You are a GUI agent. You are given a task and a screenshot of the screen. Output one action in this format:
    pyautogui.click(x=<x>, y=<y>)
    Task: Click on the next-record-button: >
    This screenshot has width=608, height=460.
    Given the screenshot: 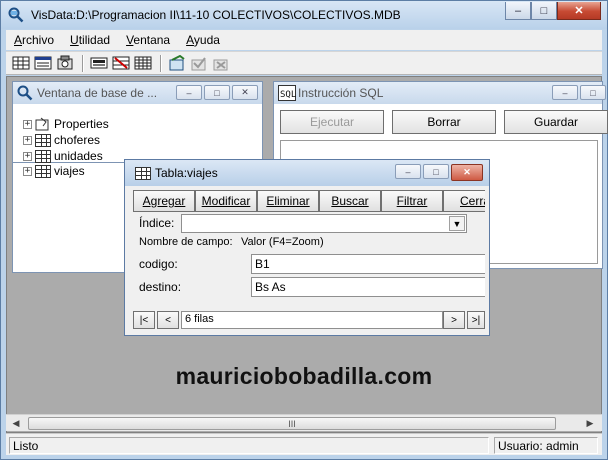 What is the action you would take?
    pyautogui.click(x=454, y=320)
    